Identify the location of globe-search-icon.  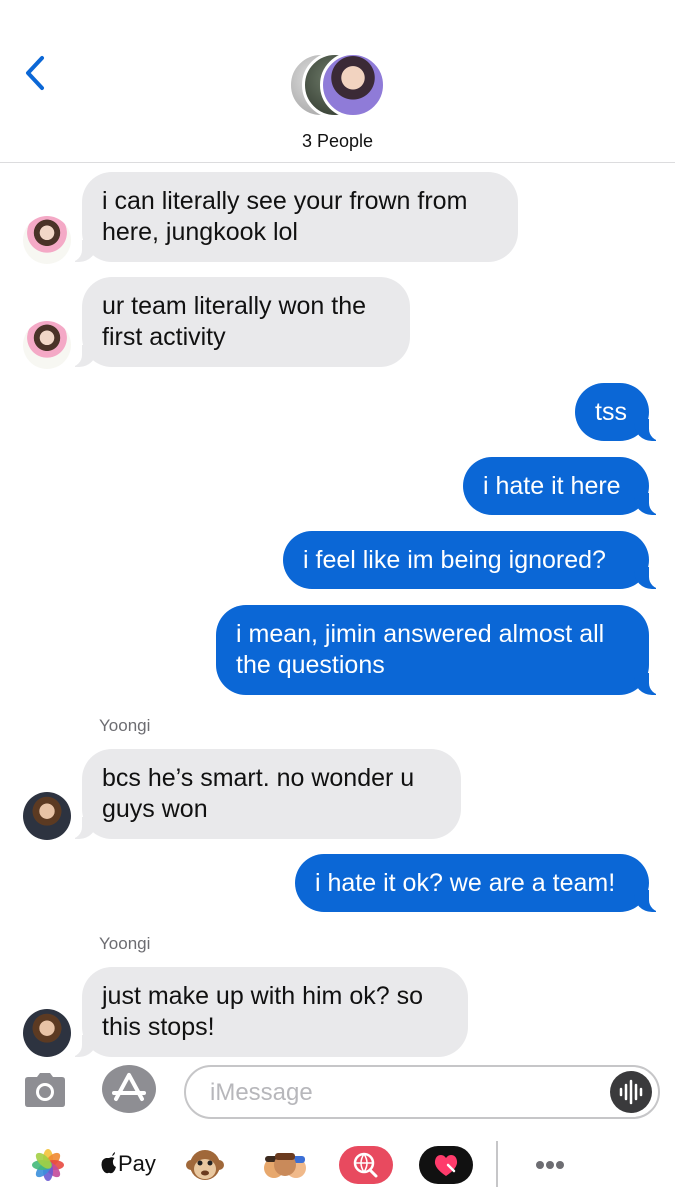
(366, 1165).